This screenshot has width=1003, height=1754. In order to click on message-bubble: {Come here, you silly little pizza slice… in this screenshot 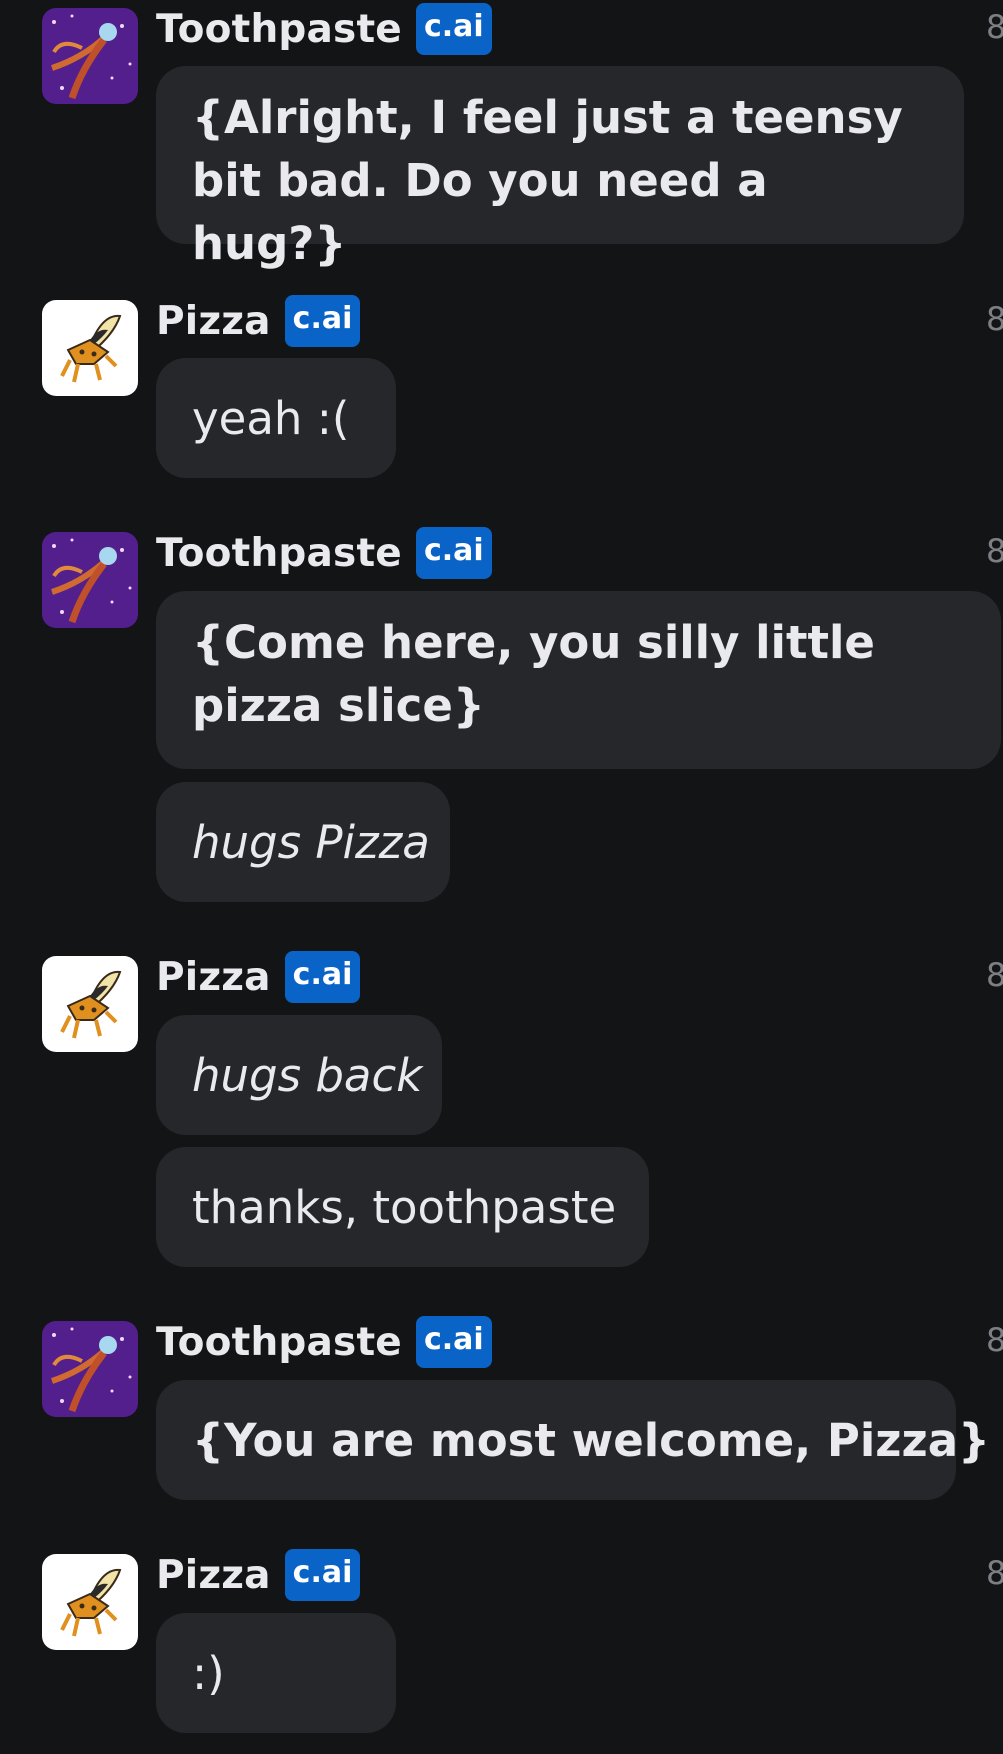, I will do `click(578, 680)`.